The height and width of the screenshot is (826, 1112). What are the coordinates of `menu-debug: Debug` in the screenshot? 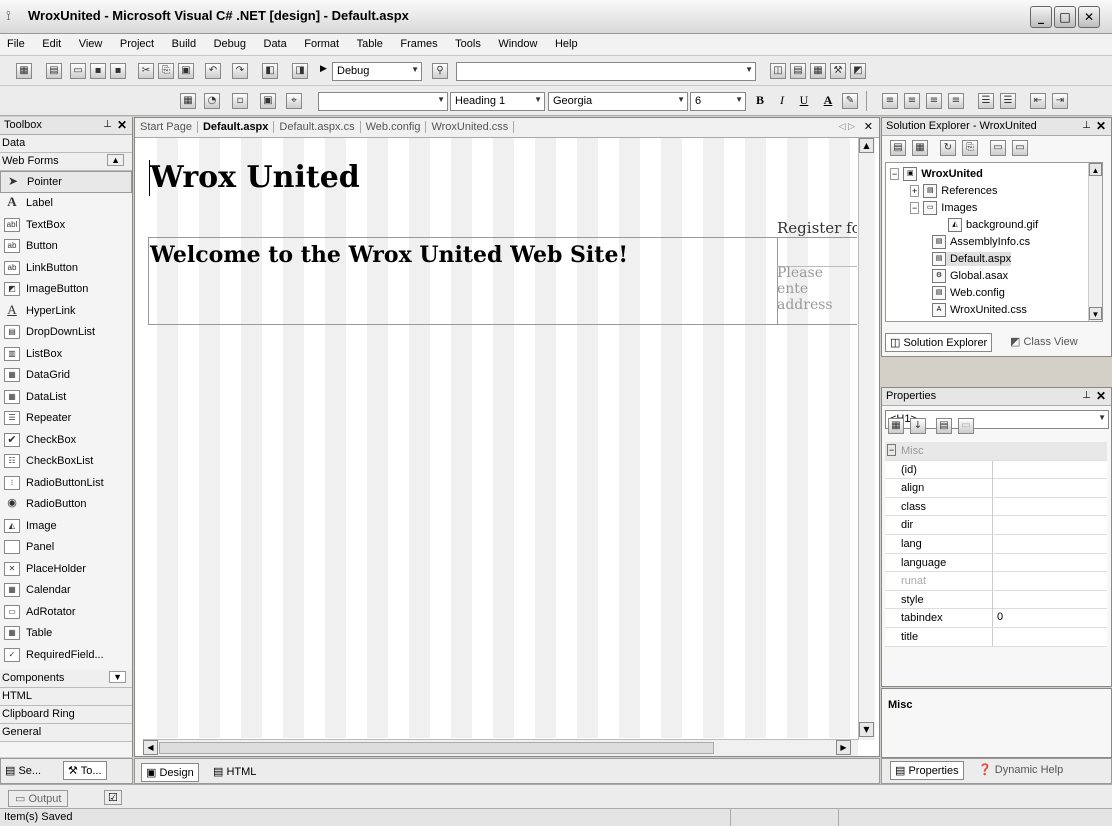 It's located at (230, 44).